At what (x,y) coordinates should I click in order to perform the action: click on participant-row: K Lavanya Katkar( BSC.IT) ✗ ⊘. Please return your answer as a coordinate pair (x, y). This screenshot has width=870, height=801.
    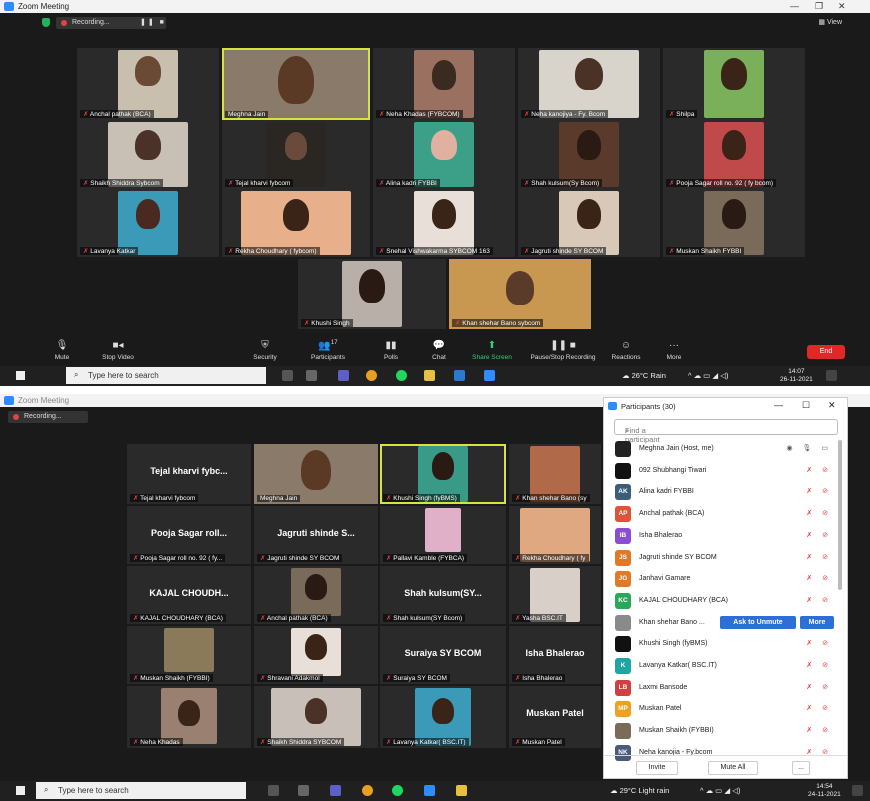
    Looking at the image, I should click on (720, 666).